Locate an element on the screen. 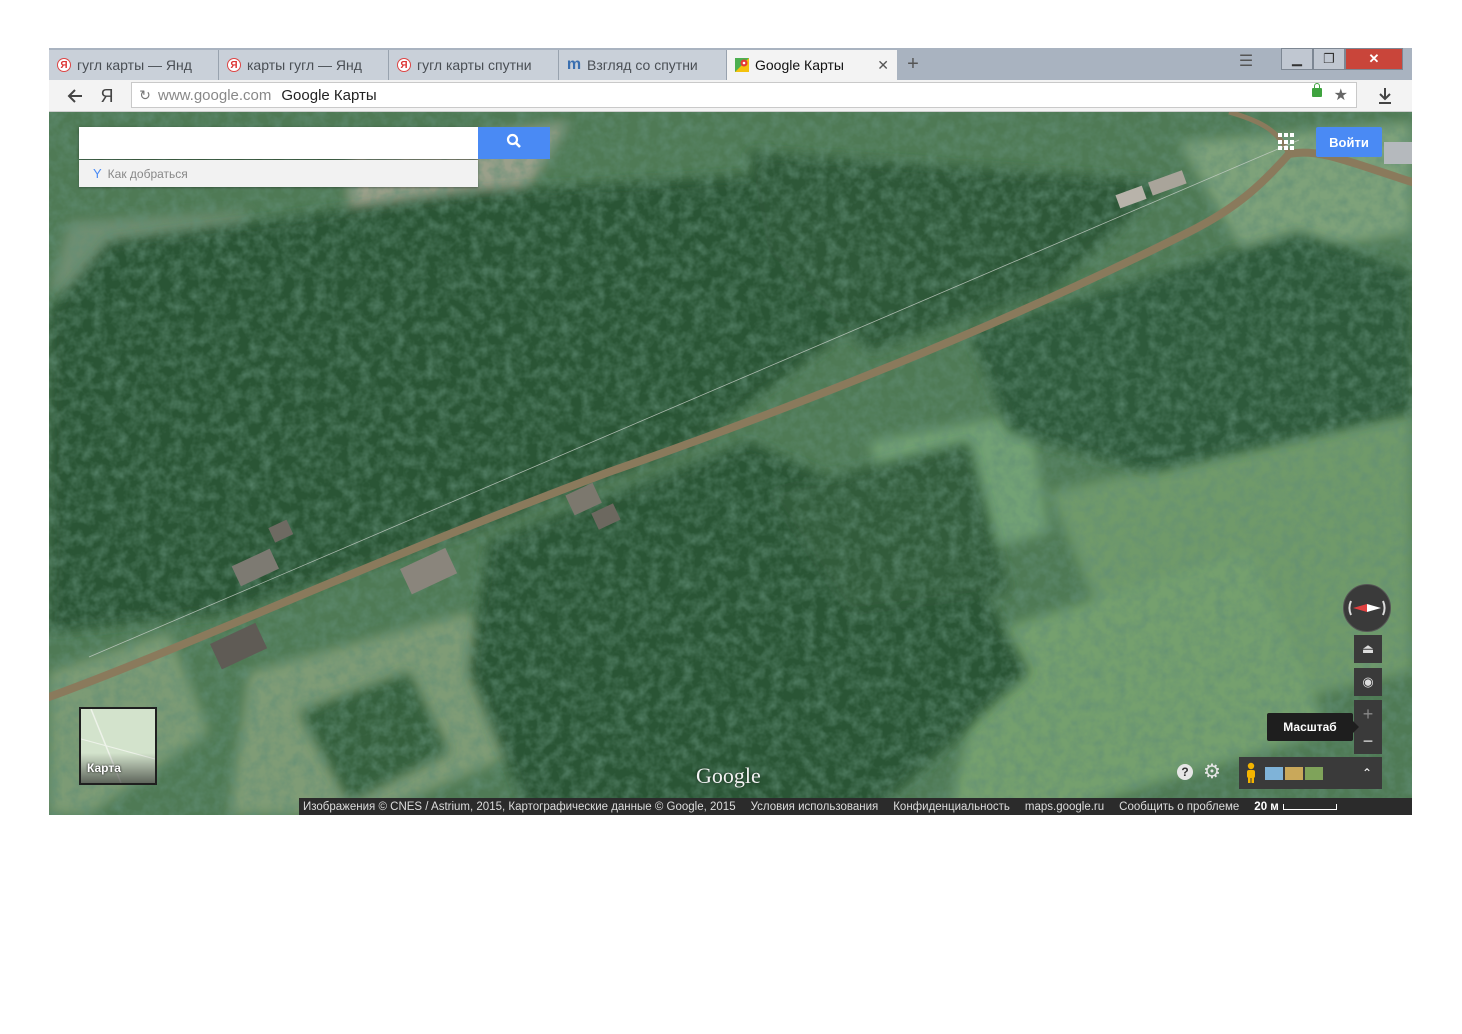 The height and width of the screenshot is (1034, 1462). tab-satellite-view: m Взгляд со спутни is located at coordinates (643, 65).